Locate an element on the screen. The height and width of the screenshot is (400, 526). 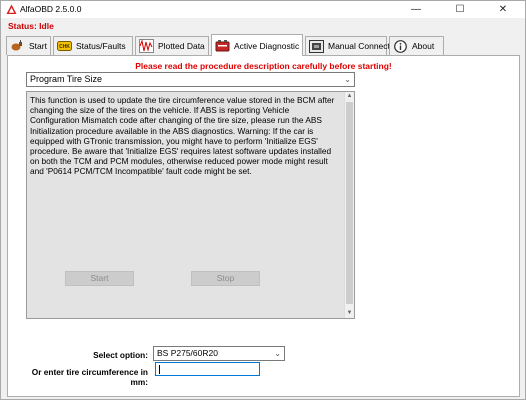
ecu-module-icon is located at coordinates (316, 46).